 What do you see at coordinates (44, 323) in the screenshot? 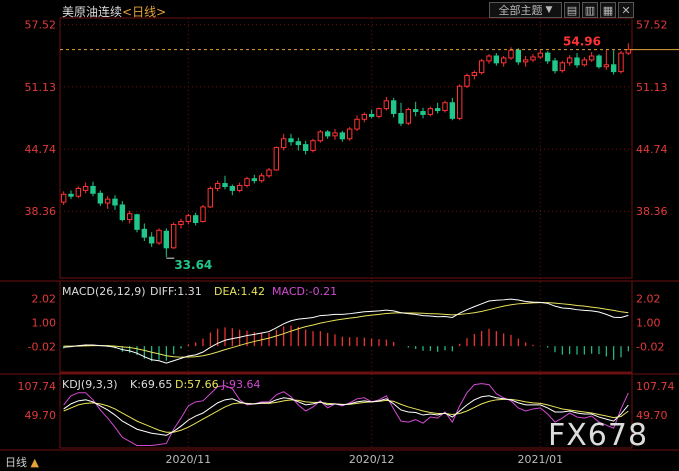
I see `macd-tick-left: 1.00` at bounding box center [44, 323].